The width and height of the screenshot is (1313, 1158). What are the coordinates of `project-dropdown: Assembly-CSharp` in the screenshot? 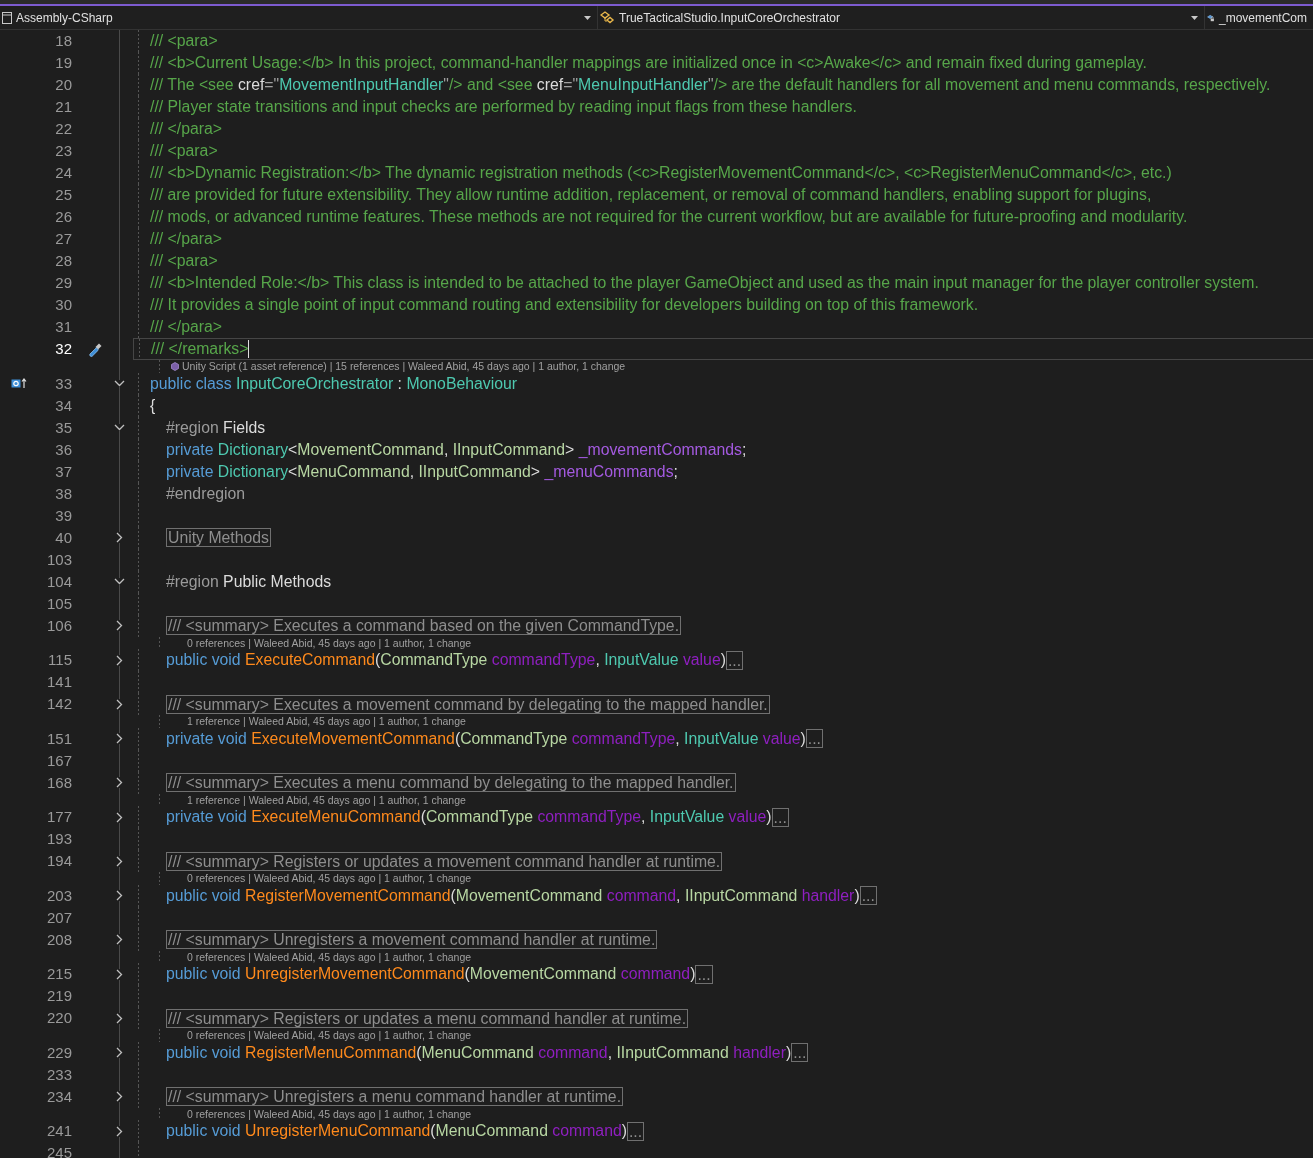 It's located at (298, 17).